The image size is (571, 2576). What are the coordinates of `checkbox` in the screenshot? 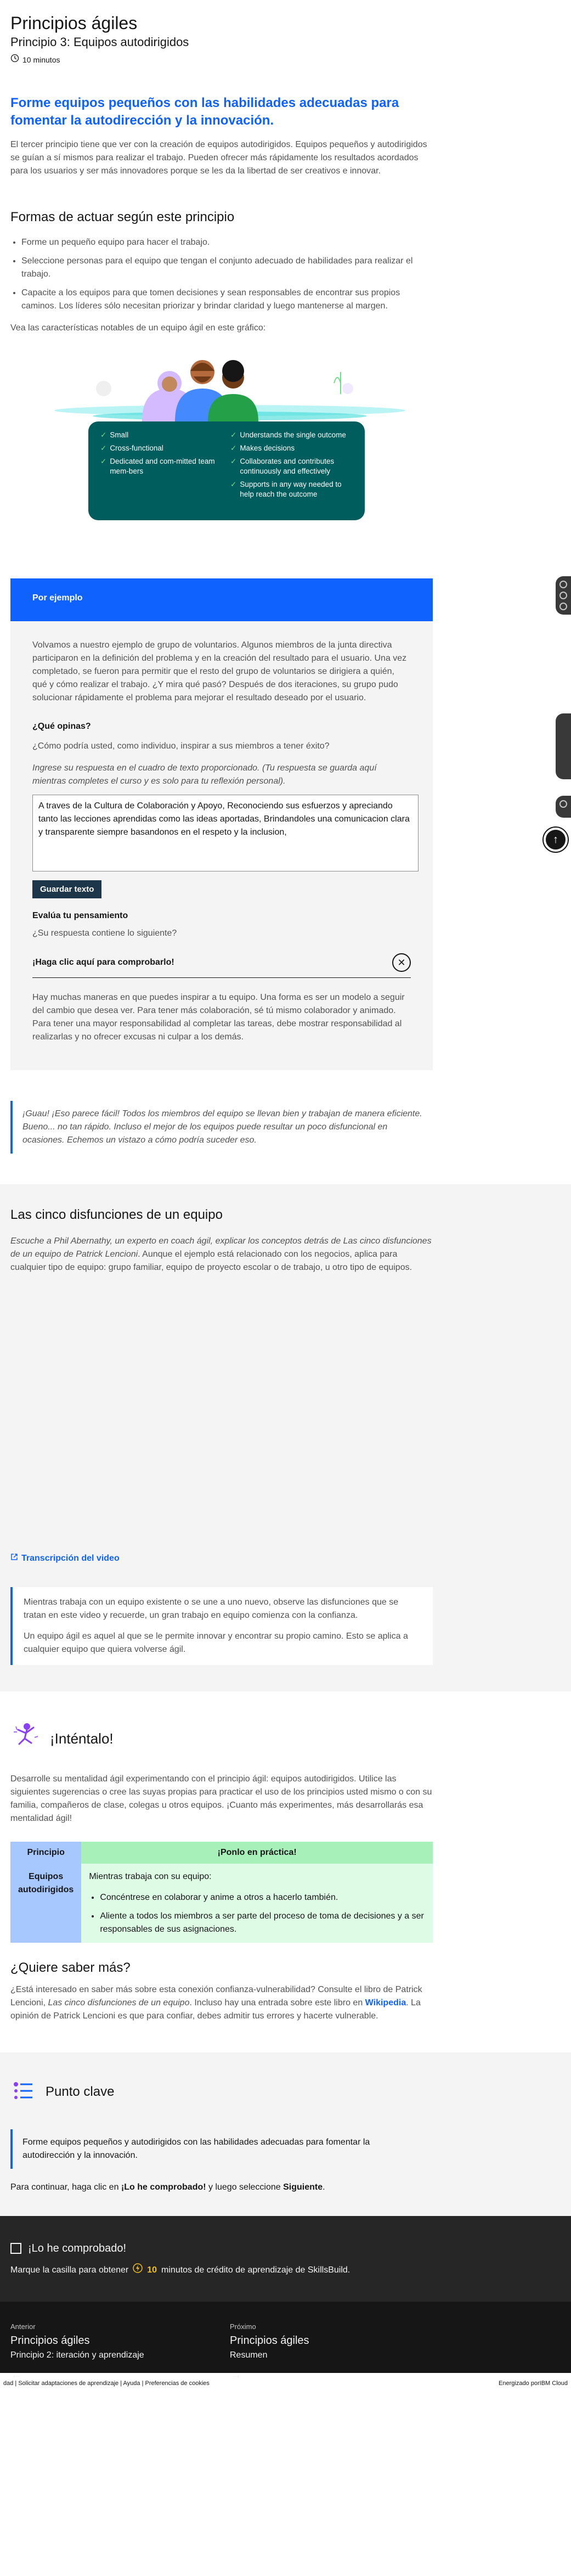 It's located at (15, 2248).